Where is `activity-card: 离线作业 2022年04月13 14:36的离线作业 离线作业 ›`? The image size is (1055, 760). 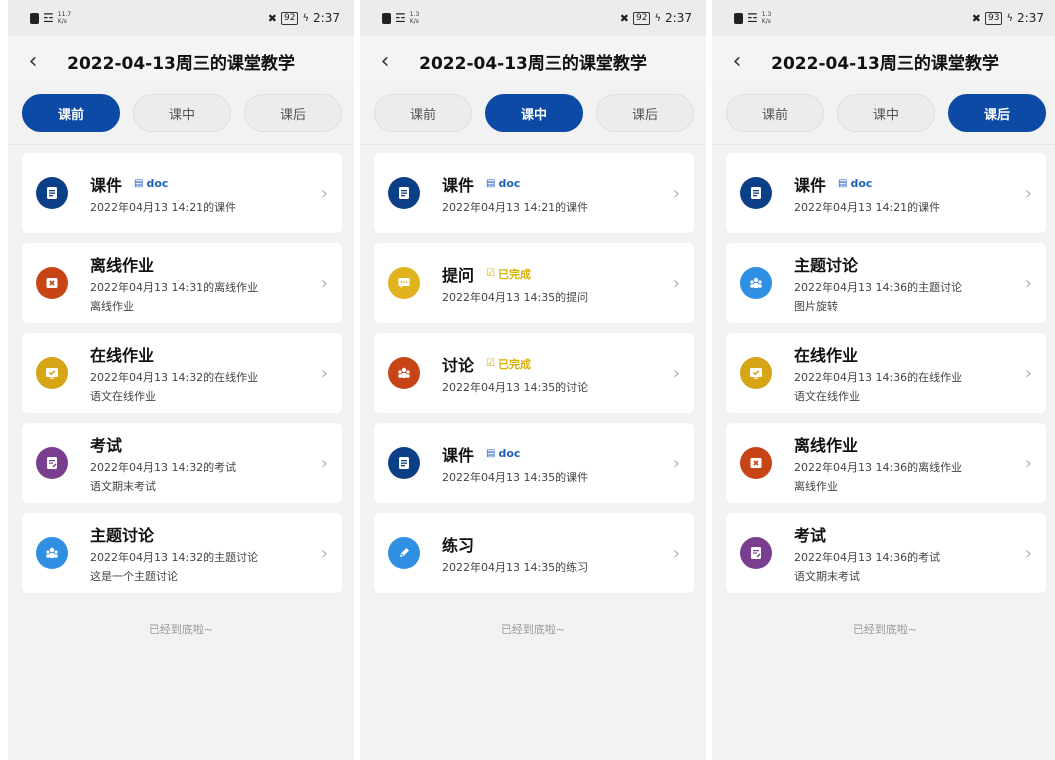 activity-card: 离线作业 2022年04月13 14:36的离线作业 离线作业 › is located at coordinates (886, 463).